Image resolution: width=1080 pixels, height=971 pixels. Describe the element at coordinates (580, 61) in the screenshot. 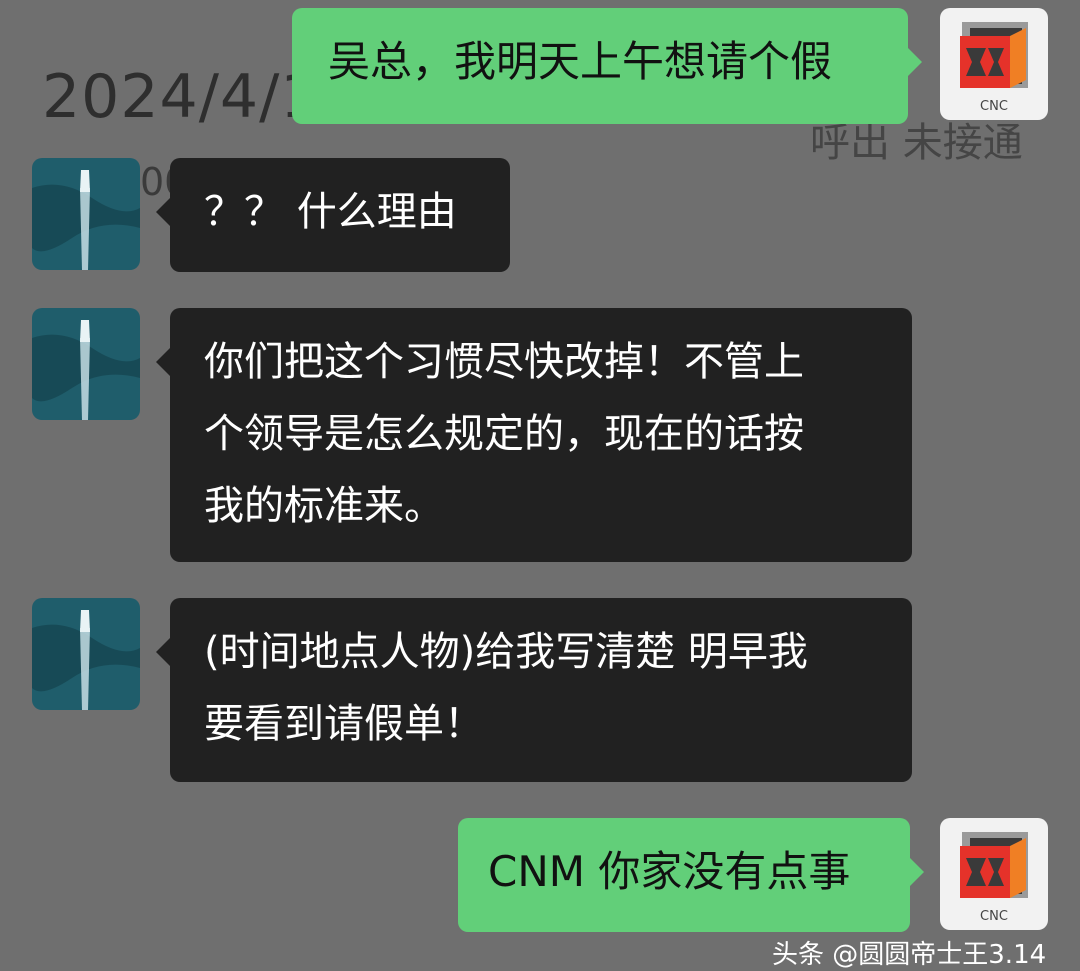

I see `message-text: 吴总，我明天上午想请个假` at that location.